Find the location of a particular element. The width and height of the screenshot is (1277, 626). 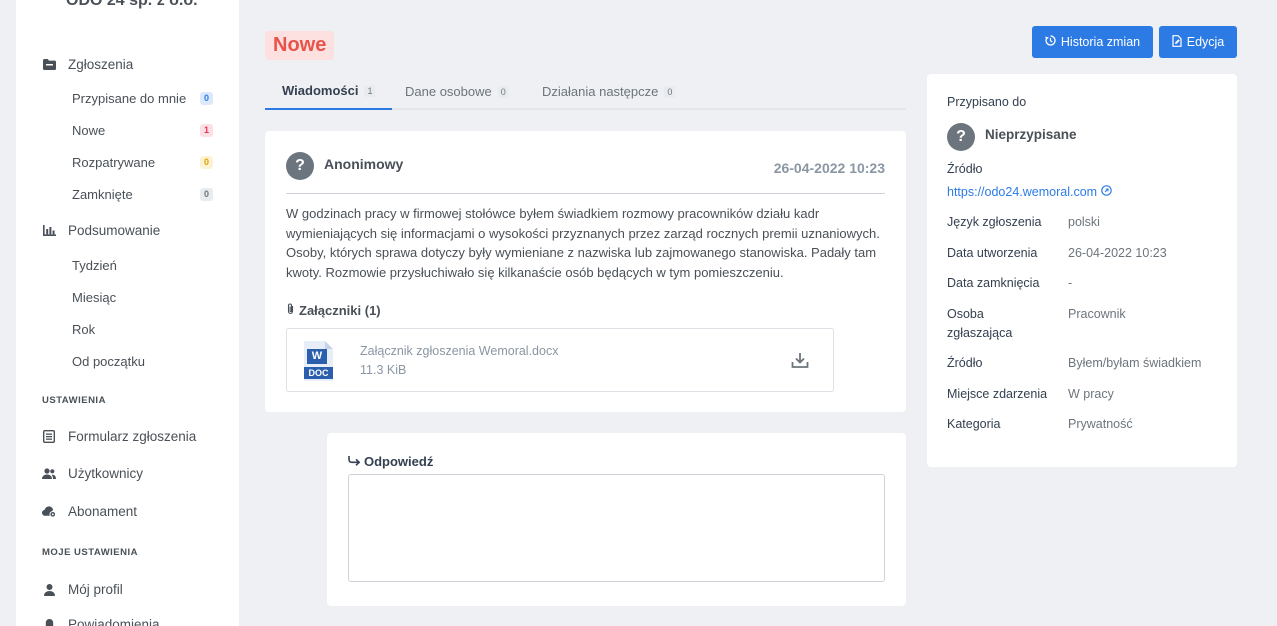

tab-count: 1 is located at coordinates (370, 90).